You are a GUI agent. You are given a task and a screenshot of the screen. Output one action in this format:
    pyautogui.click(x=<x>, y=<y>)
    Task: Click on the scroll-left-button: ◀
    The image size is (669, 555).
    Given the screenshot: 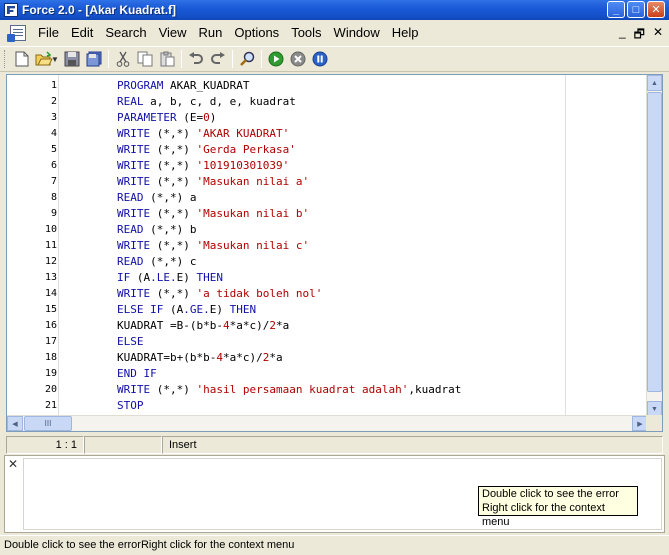 What is the action you would take?
    pyautogui.click(x=15, y=423)
    